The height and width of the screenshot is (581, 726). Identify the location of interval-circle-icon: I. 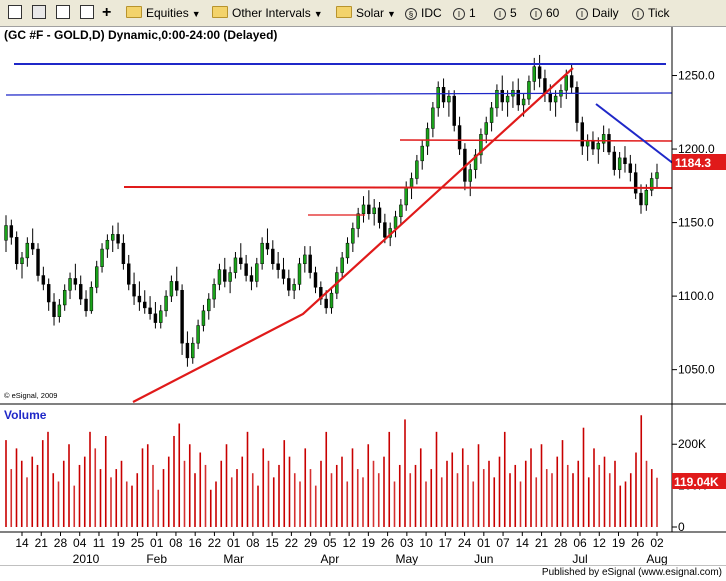
(582, 14).